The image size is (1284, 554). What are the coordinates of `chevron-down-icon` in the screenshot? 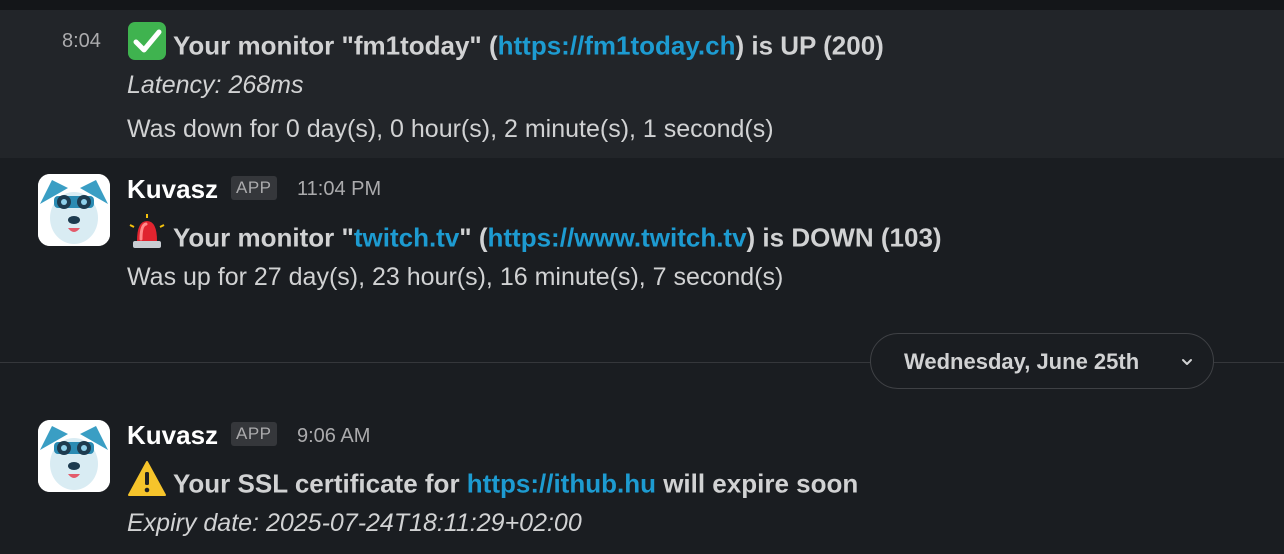 It's located at (1187, 363).